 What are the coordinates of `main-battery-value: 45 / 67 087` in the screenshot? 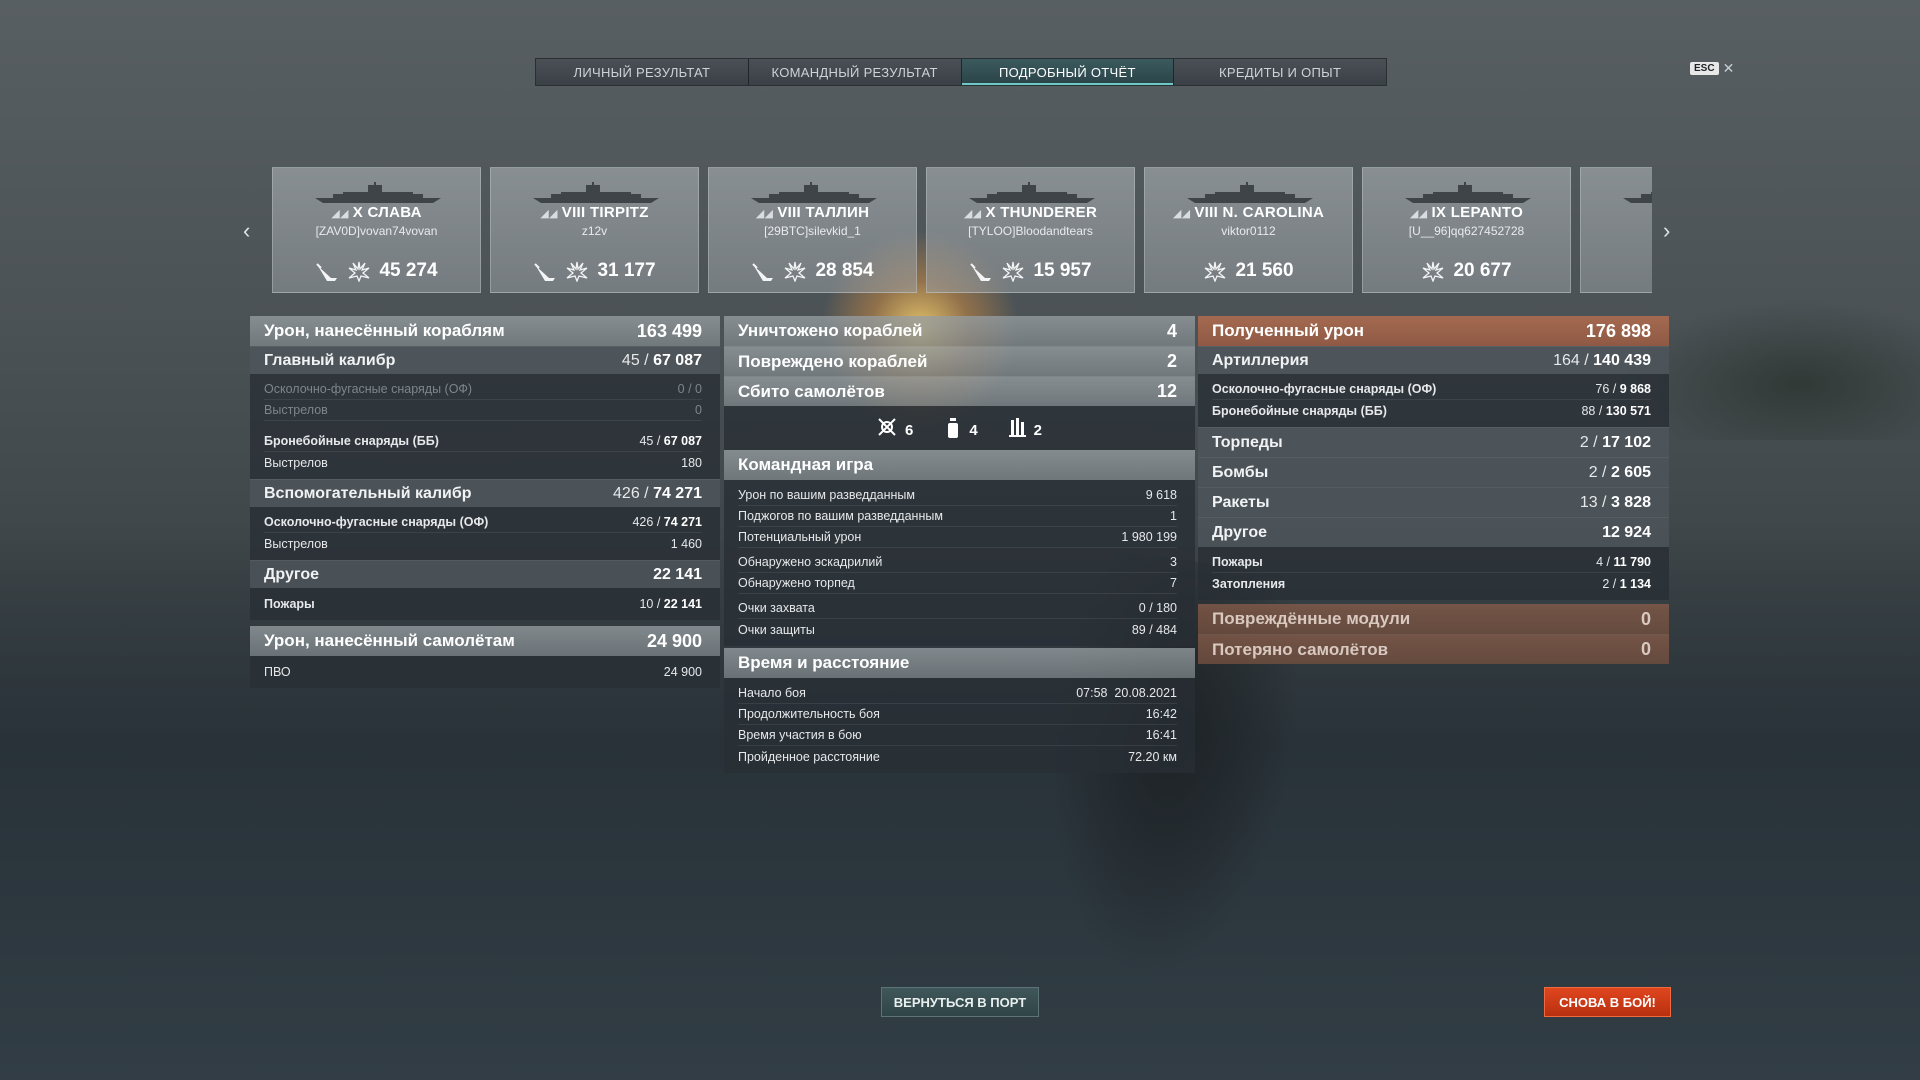 It's located at (661, 360).